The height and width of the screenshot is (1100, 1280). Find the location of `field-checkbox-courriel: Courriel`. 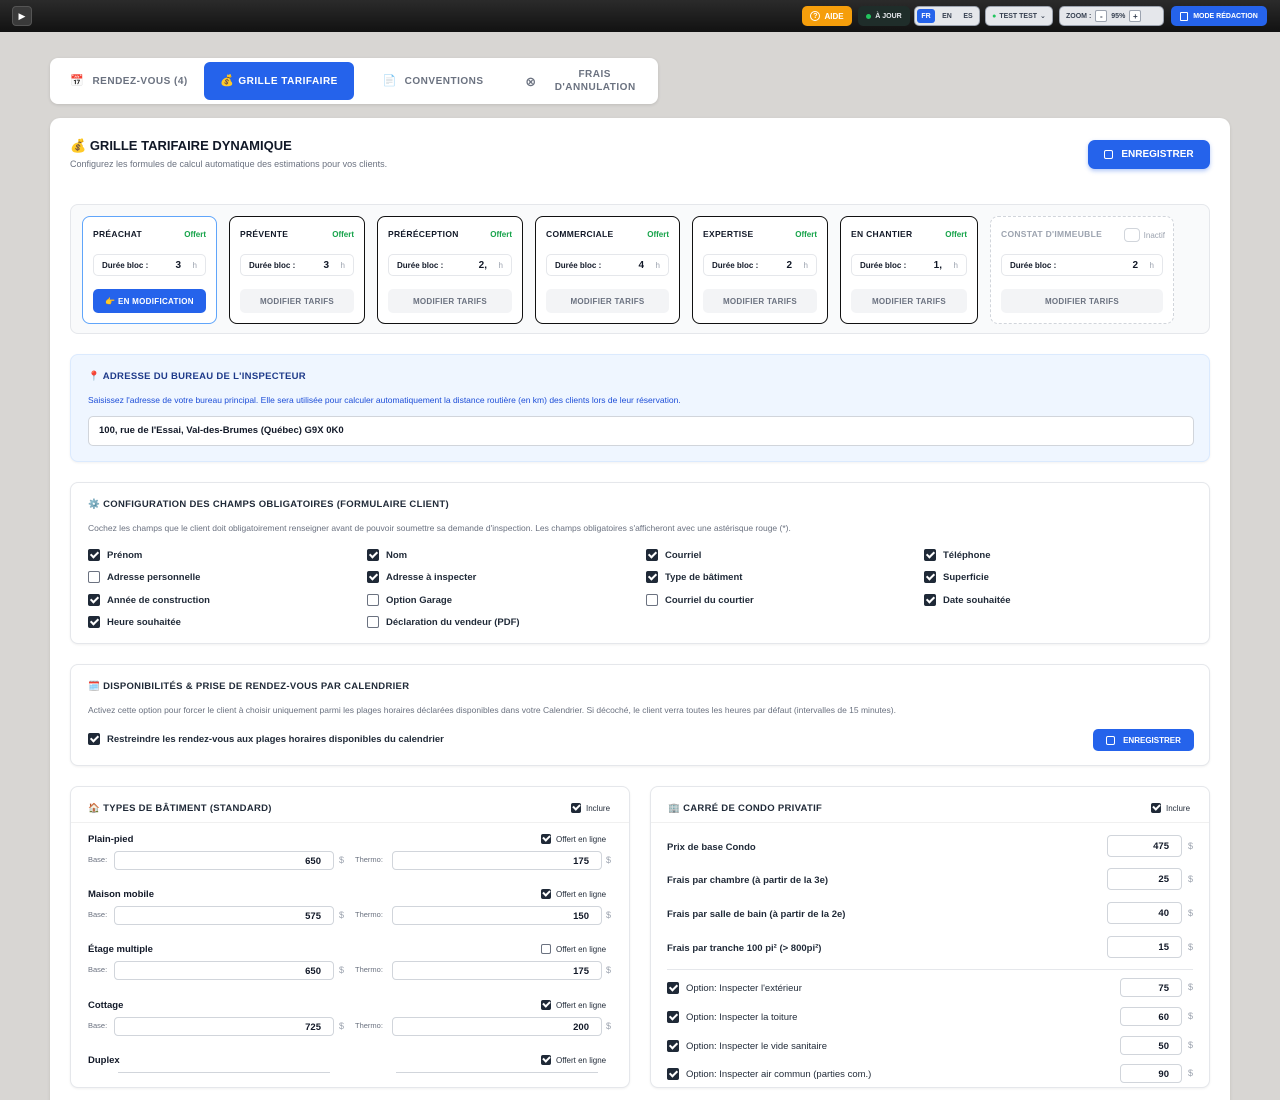

field-checkbox-courriel: Courriel is located at coordinates (673, 555).